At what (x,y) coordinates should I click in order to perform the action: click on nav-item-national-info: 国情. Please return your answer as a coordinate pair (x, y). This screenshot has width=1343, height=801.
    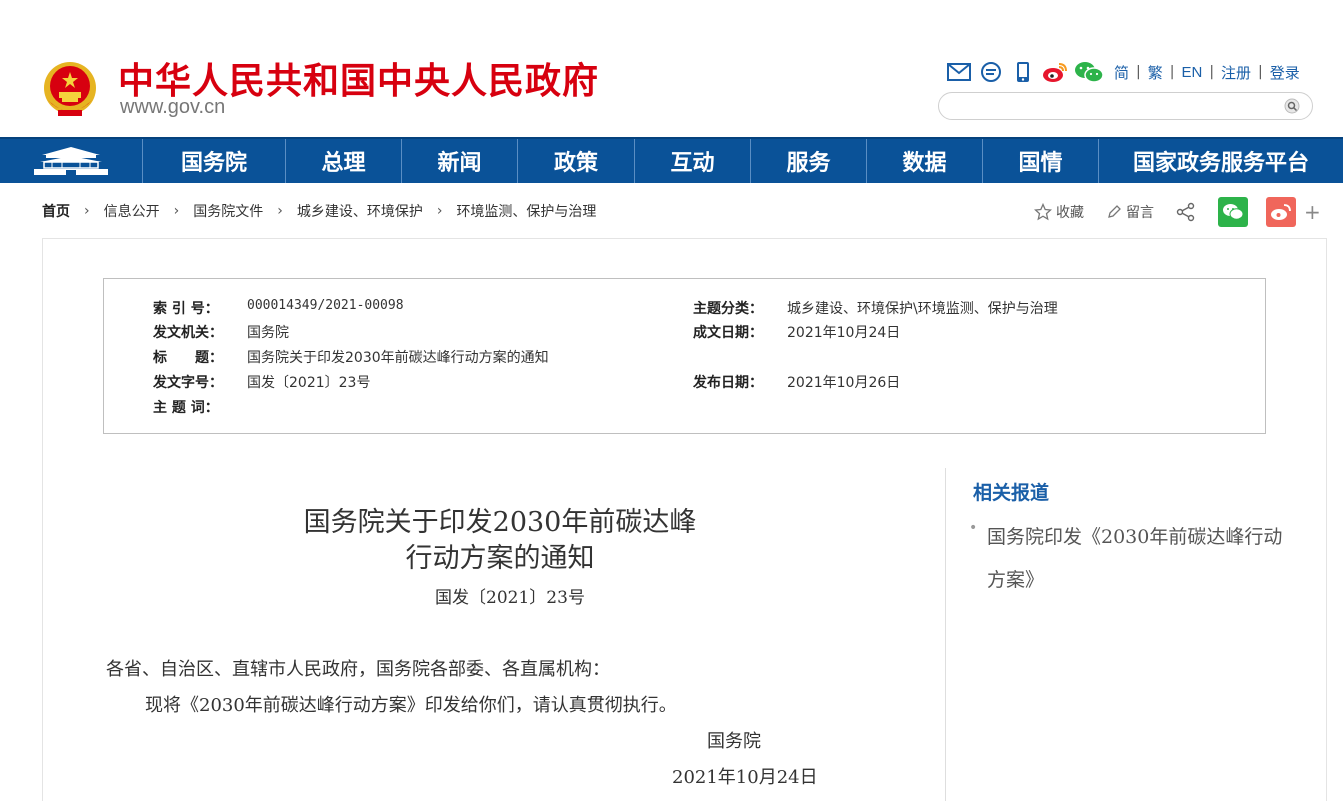
    Looking at the image, I should click on (1040, 161).